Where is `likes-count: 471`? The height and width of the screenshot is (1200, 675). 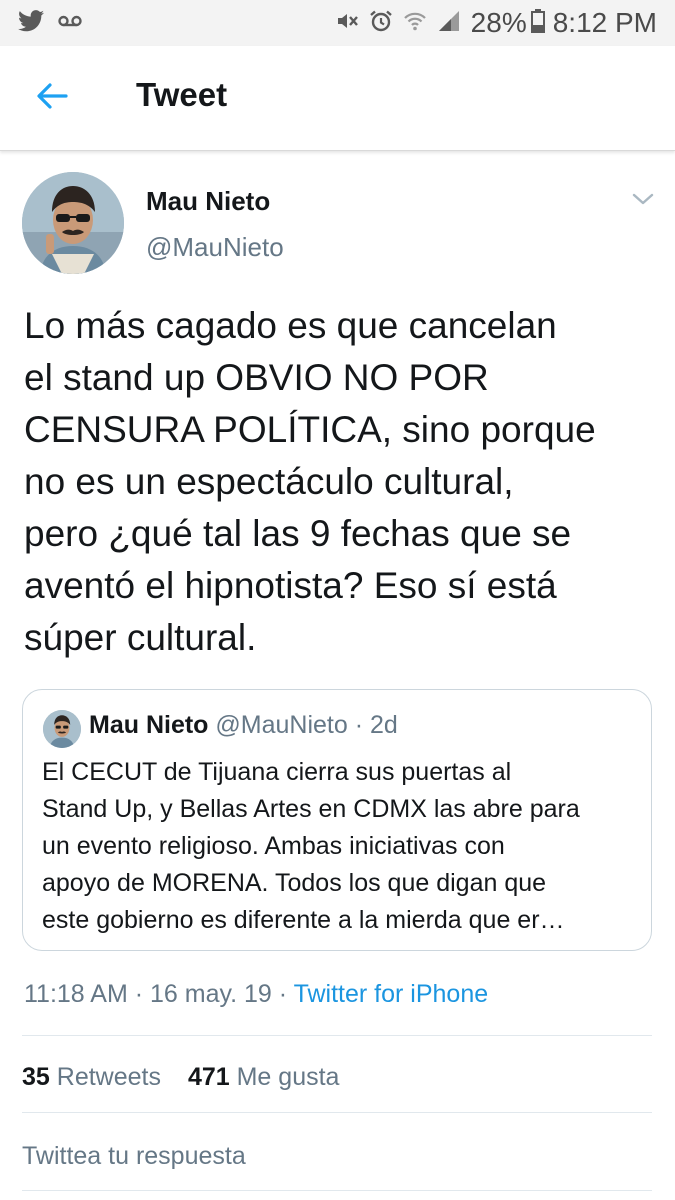
likes-count: 471 is located at coordinates (208, 1077).